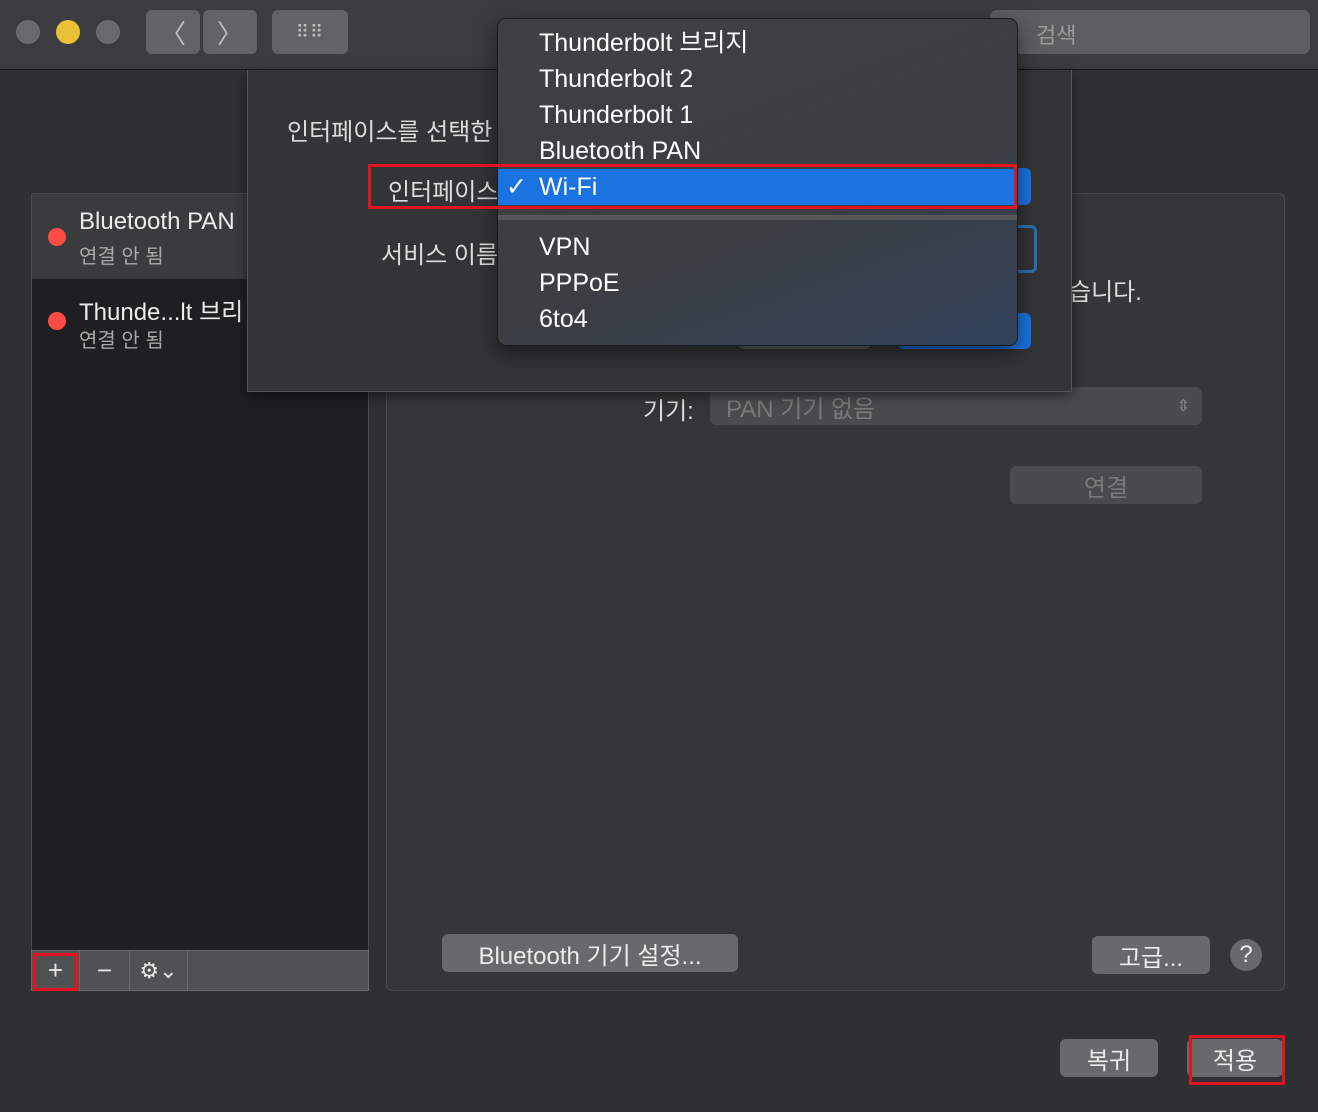 The height and width of the screenshot is (1112, 1318). I want to click on device-label: 기기:, so click(668, 411).